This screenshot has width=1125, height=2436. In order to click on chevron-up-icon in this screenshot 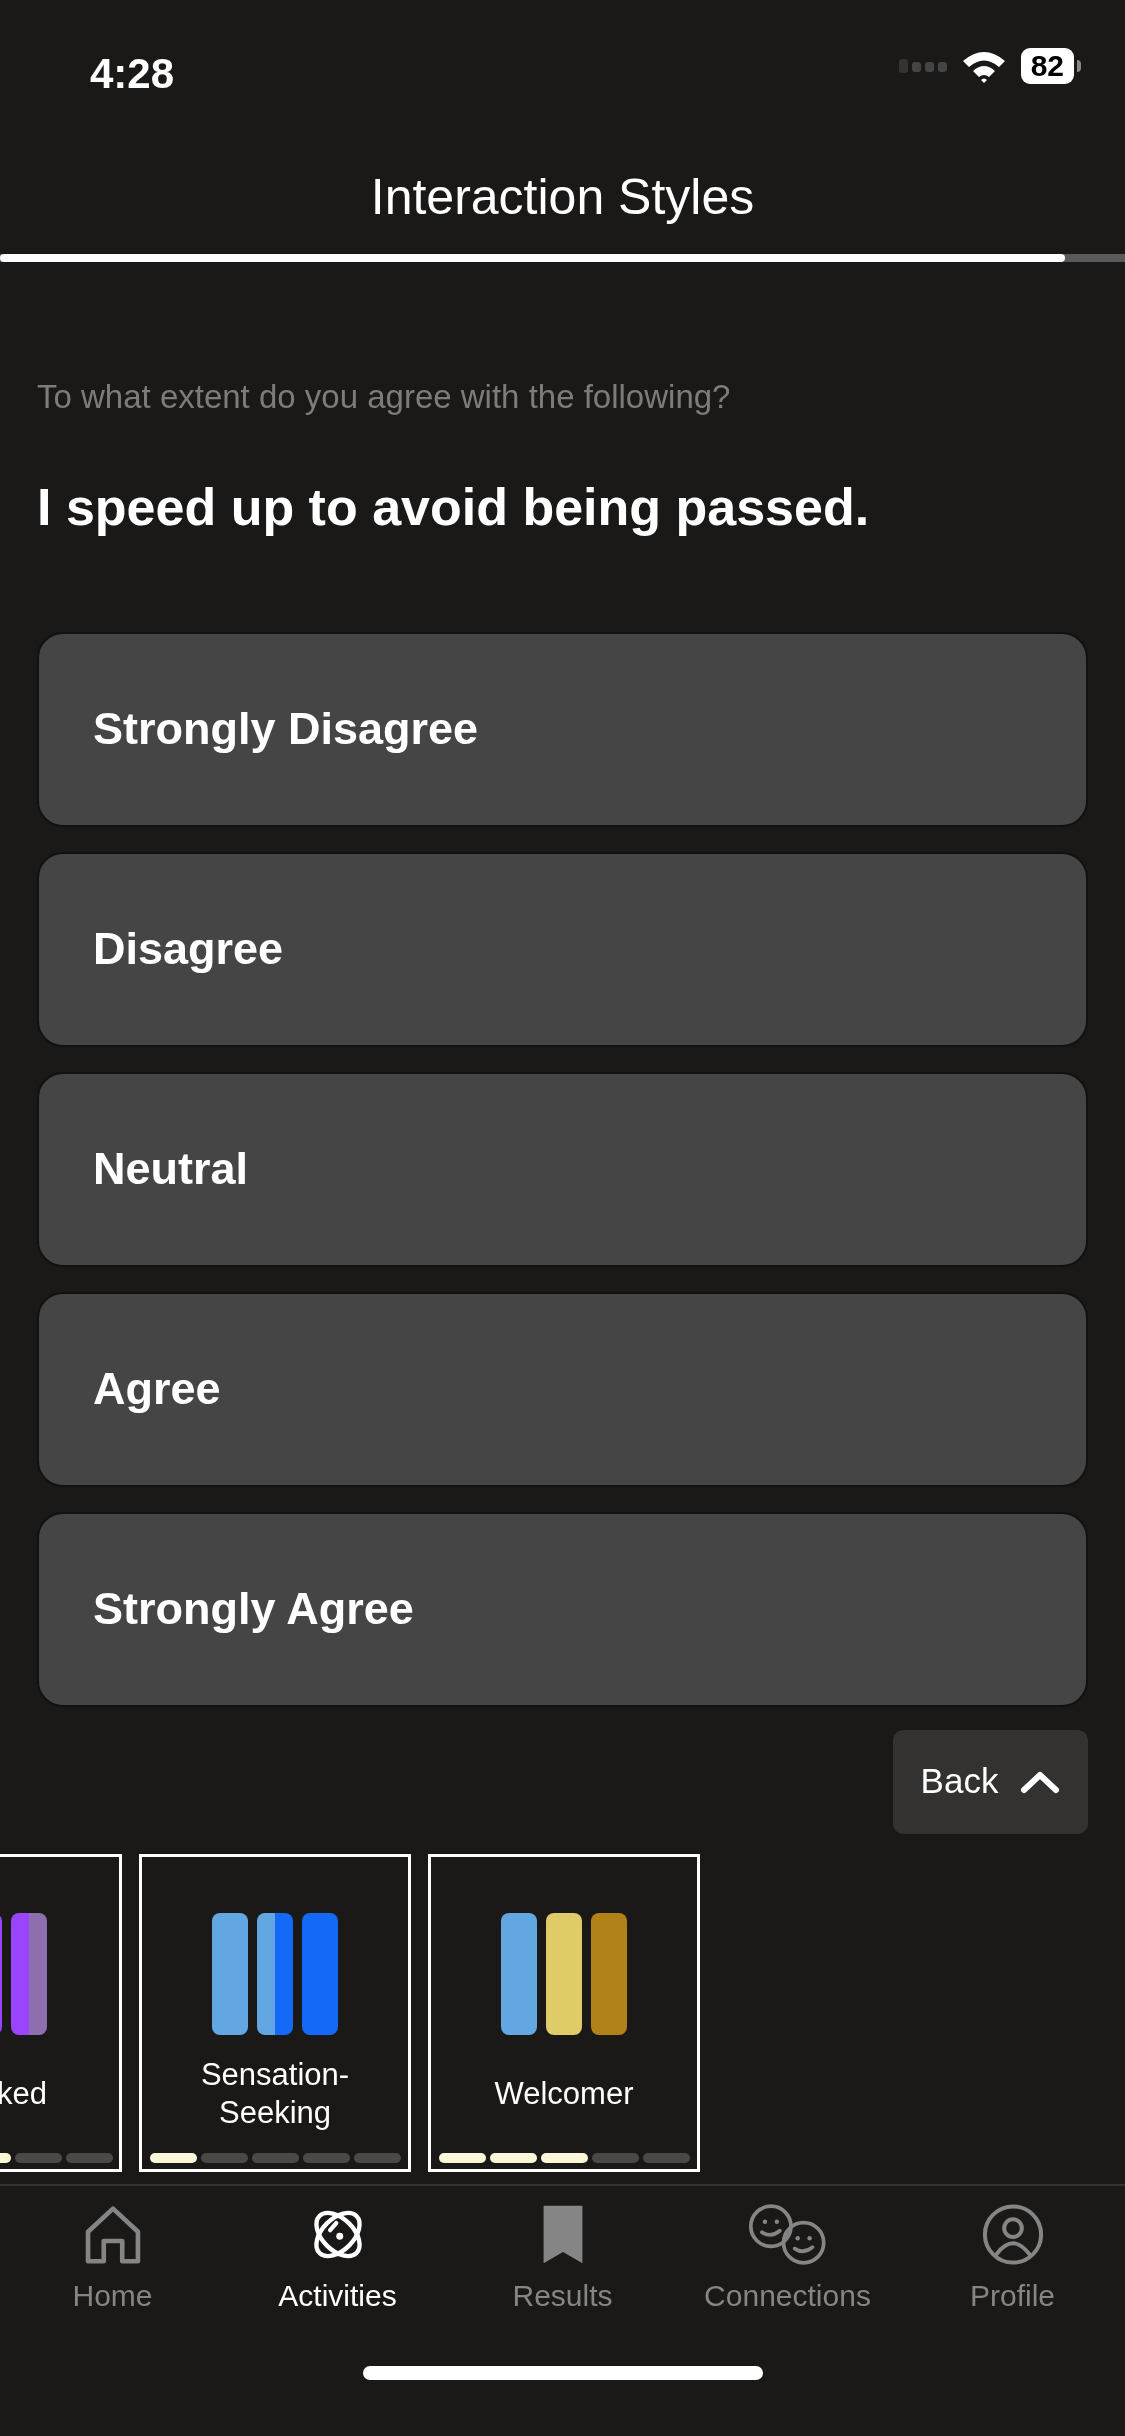, I will do `click(1040, 1781)`.